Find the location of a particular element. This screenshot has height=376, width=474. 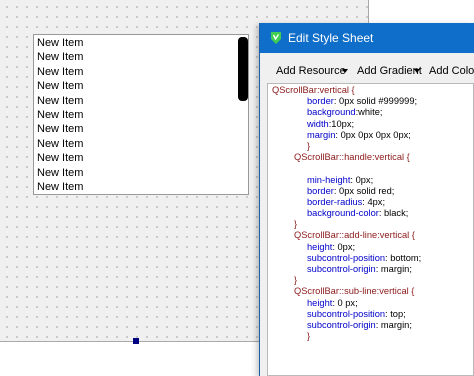

code-line: QScrollBar::add-line:vertical { is located at coordinates (372, 235).